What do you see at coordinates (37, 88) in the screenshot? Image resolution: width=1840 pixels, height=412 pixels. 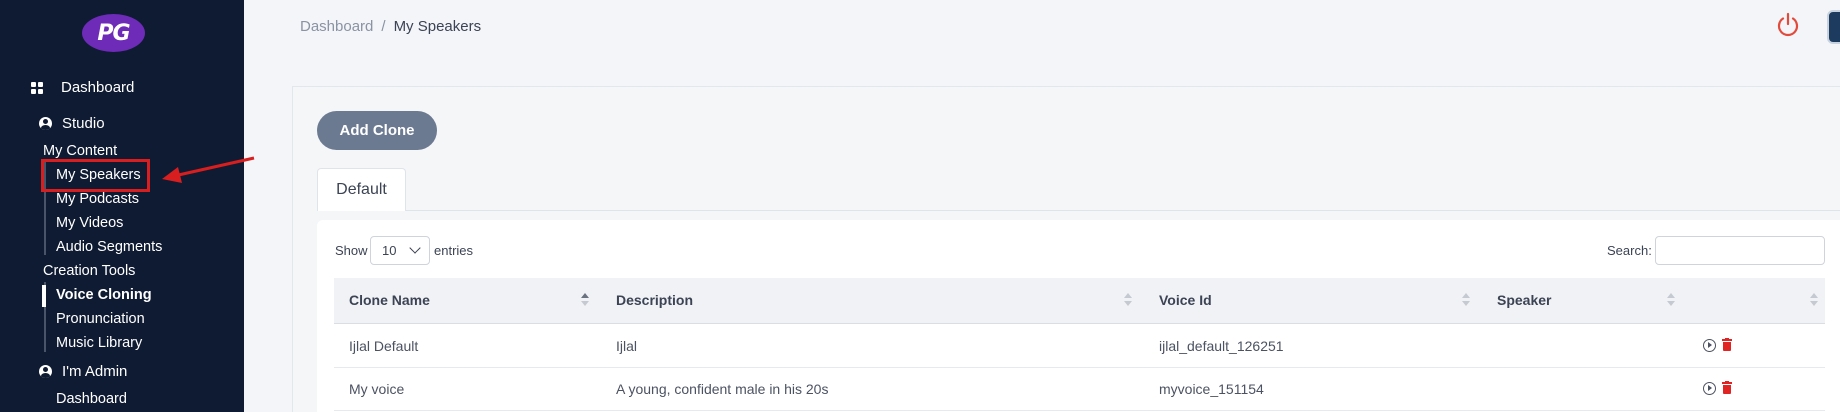 I see `dashboard-grid-icon` at bounding box center [37, 88].